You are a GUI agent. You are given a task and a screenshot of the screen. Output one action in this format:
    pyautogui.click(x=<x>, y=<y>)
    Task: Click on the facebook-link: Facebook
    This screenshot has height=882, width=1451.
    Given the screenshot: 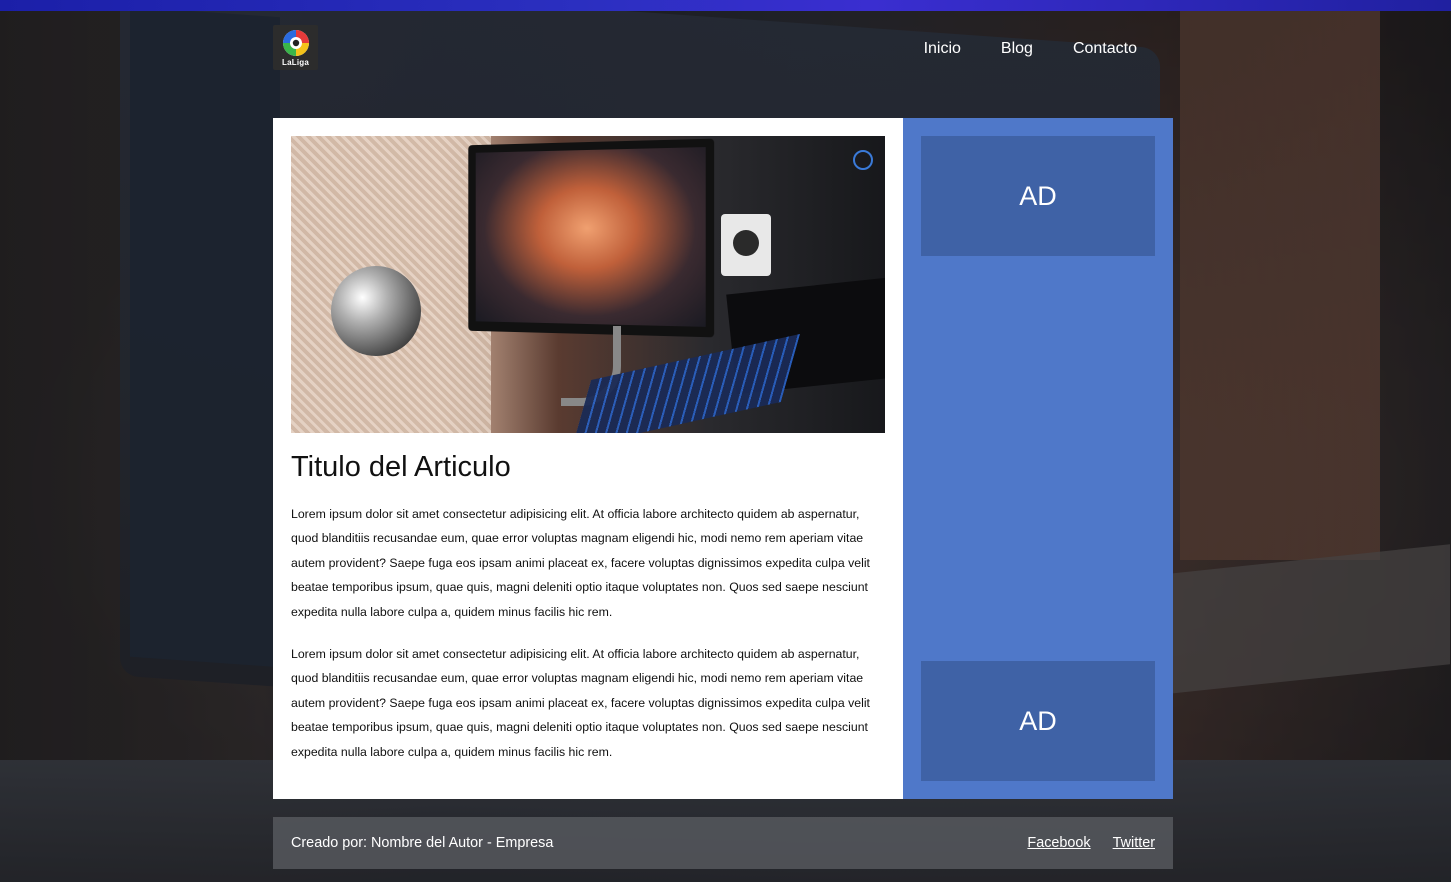 What is the action you would take?
    pyautogui.click(x=1058, y=843)
    